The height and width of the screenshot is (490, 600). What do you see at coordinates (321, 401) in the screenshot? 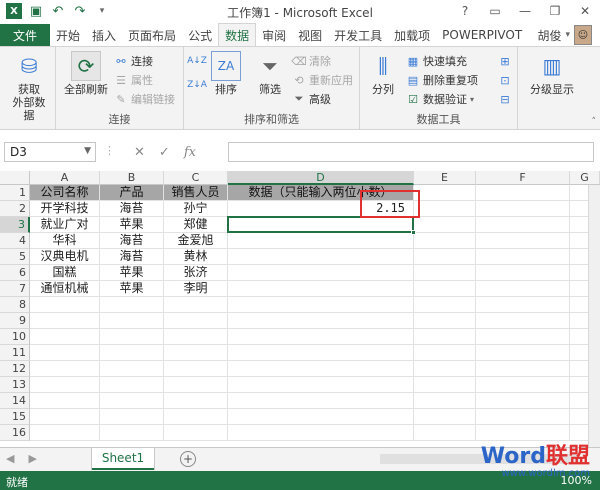
I see `cell-d14` at bounding box center [321, 401].